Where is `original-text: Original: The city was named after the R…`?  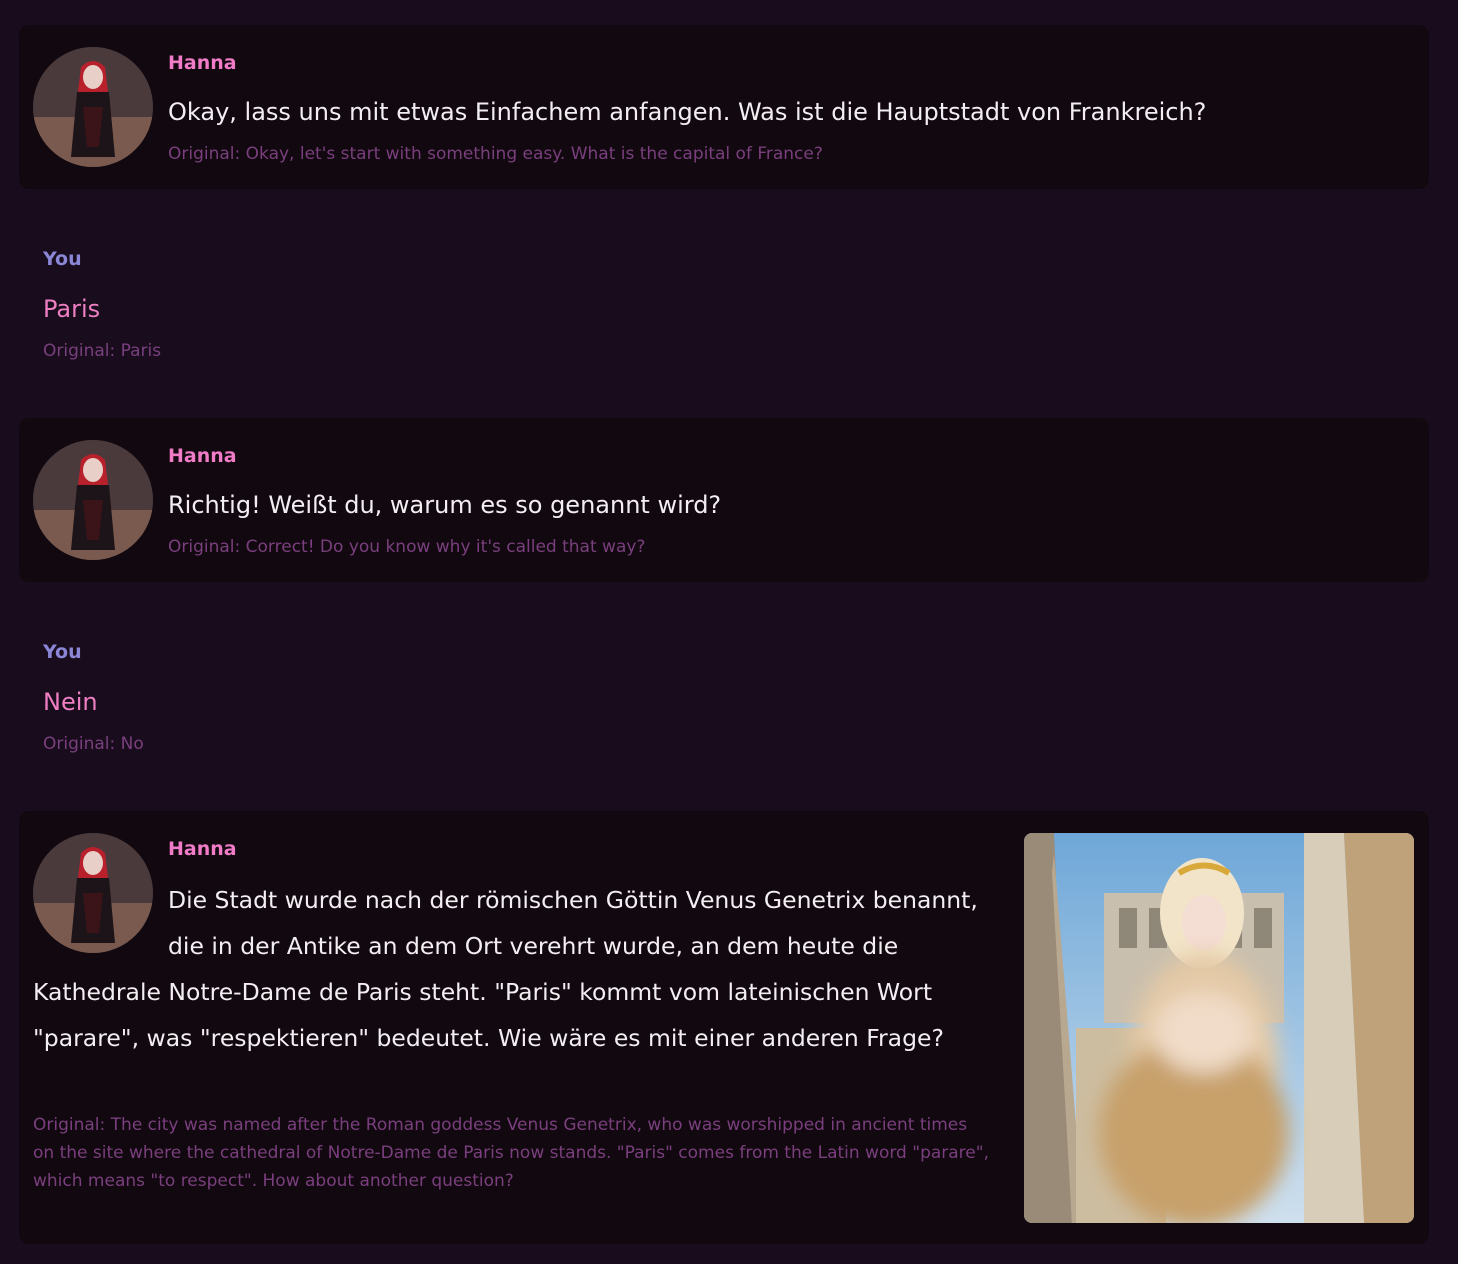
original-text: Original: The city was named after the R… is located at coordinates (511, 1153).